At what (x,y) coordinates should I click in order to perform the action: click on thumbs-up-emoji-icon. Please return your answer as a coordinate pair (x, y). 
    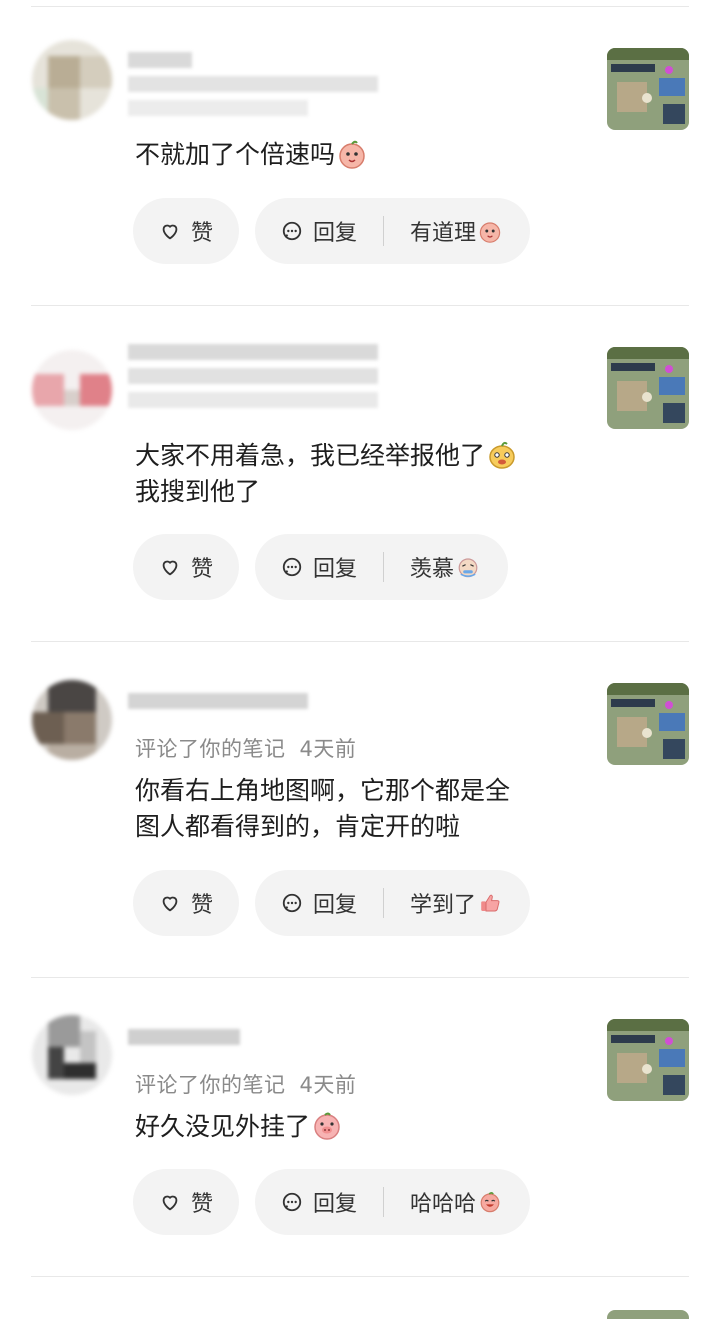
    Looking at the image, I should click on (490, 903).